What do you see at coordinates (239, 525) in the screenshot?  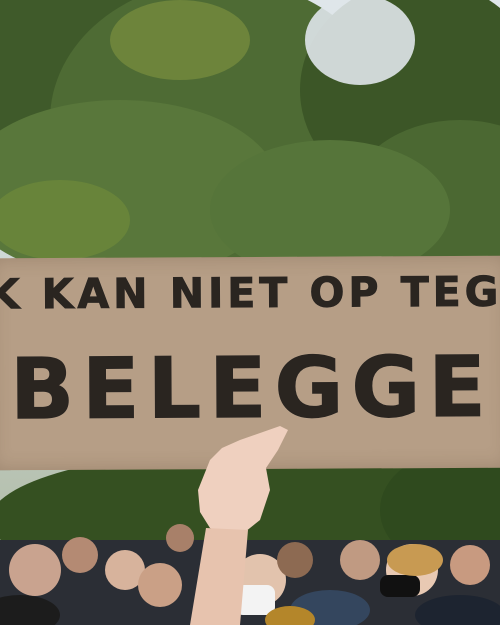 I see `raised-hand` at bounding box center [239, 525].